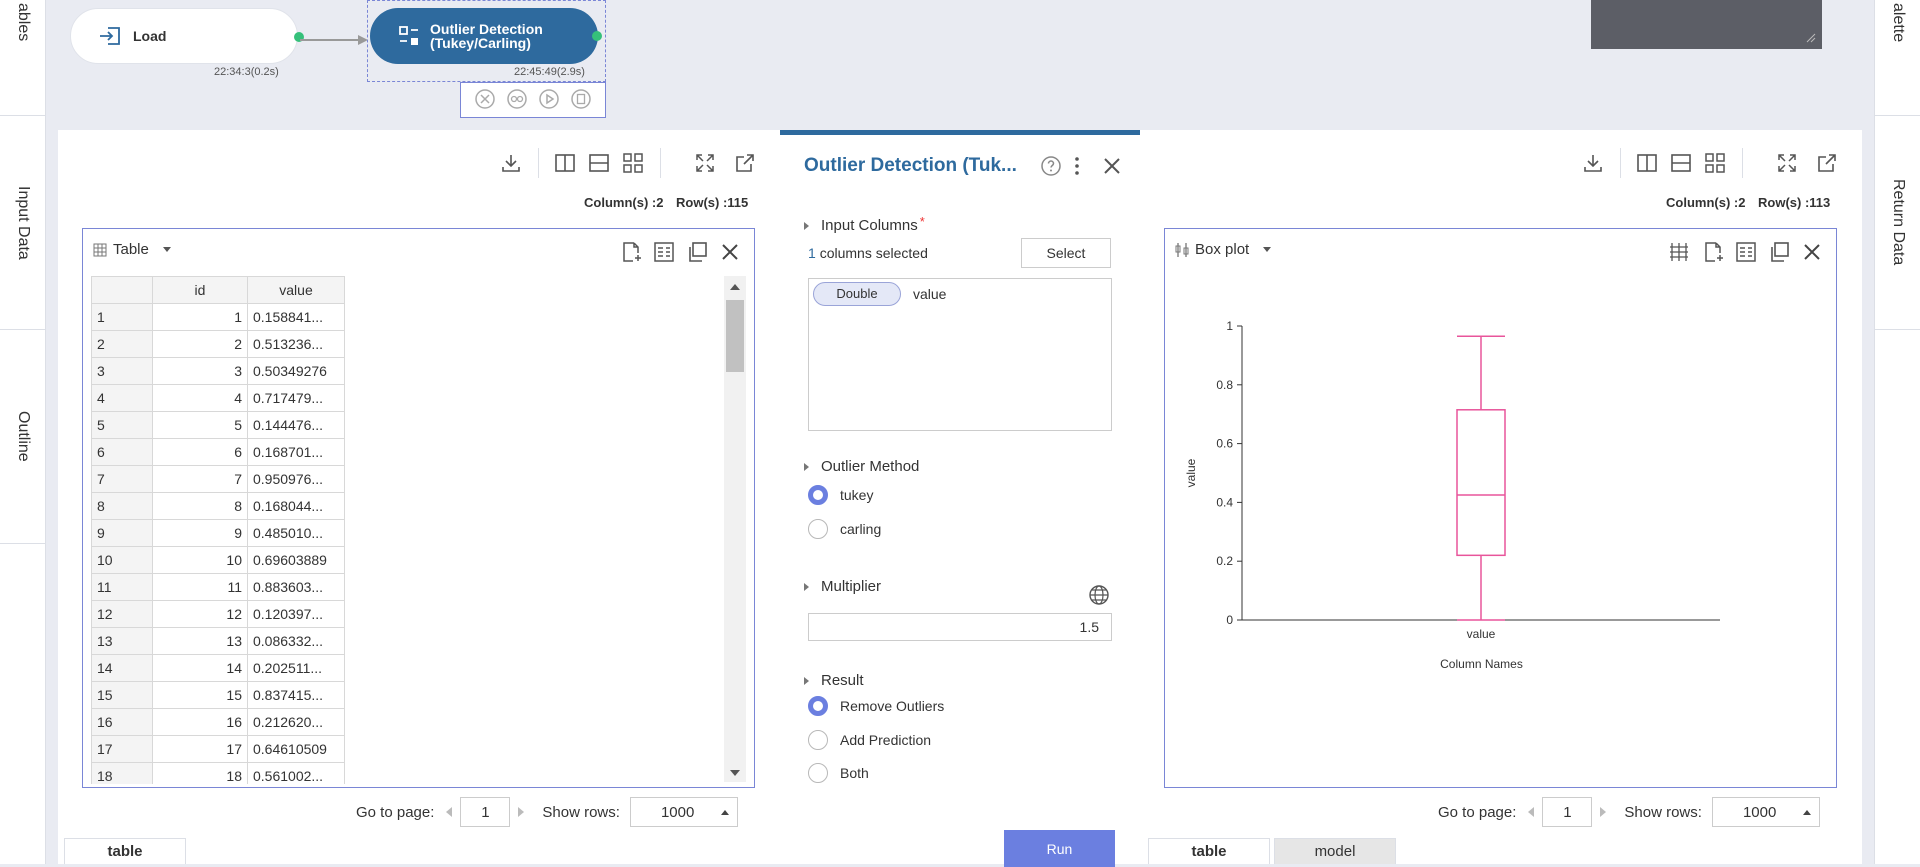  I want to click on more-icon, so click(1077, 166).